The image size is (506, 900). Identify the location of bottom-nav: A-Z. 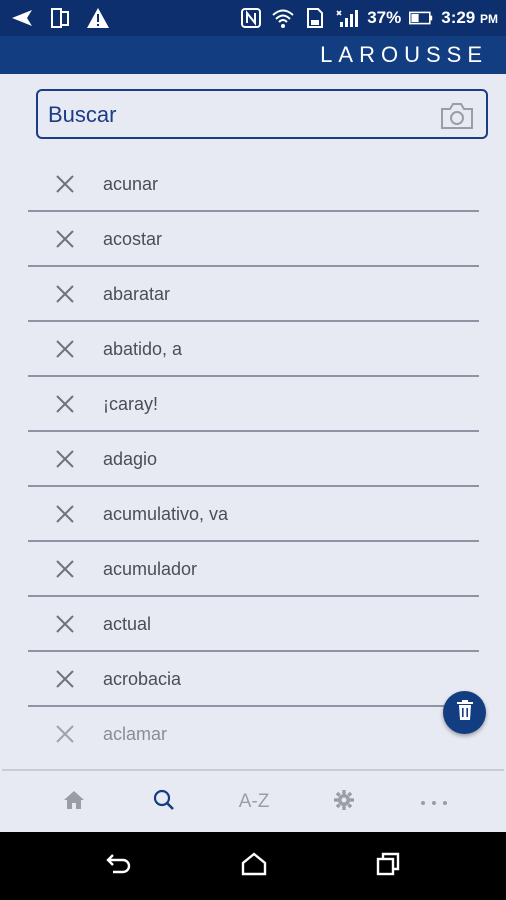
(253, 801).